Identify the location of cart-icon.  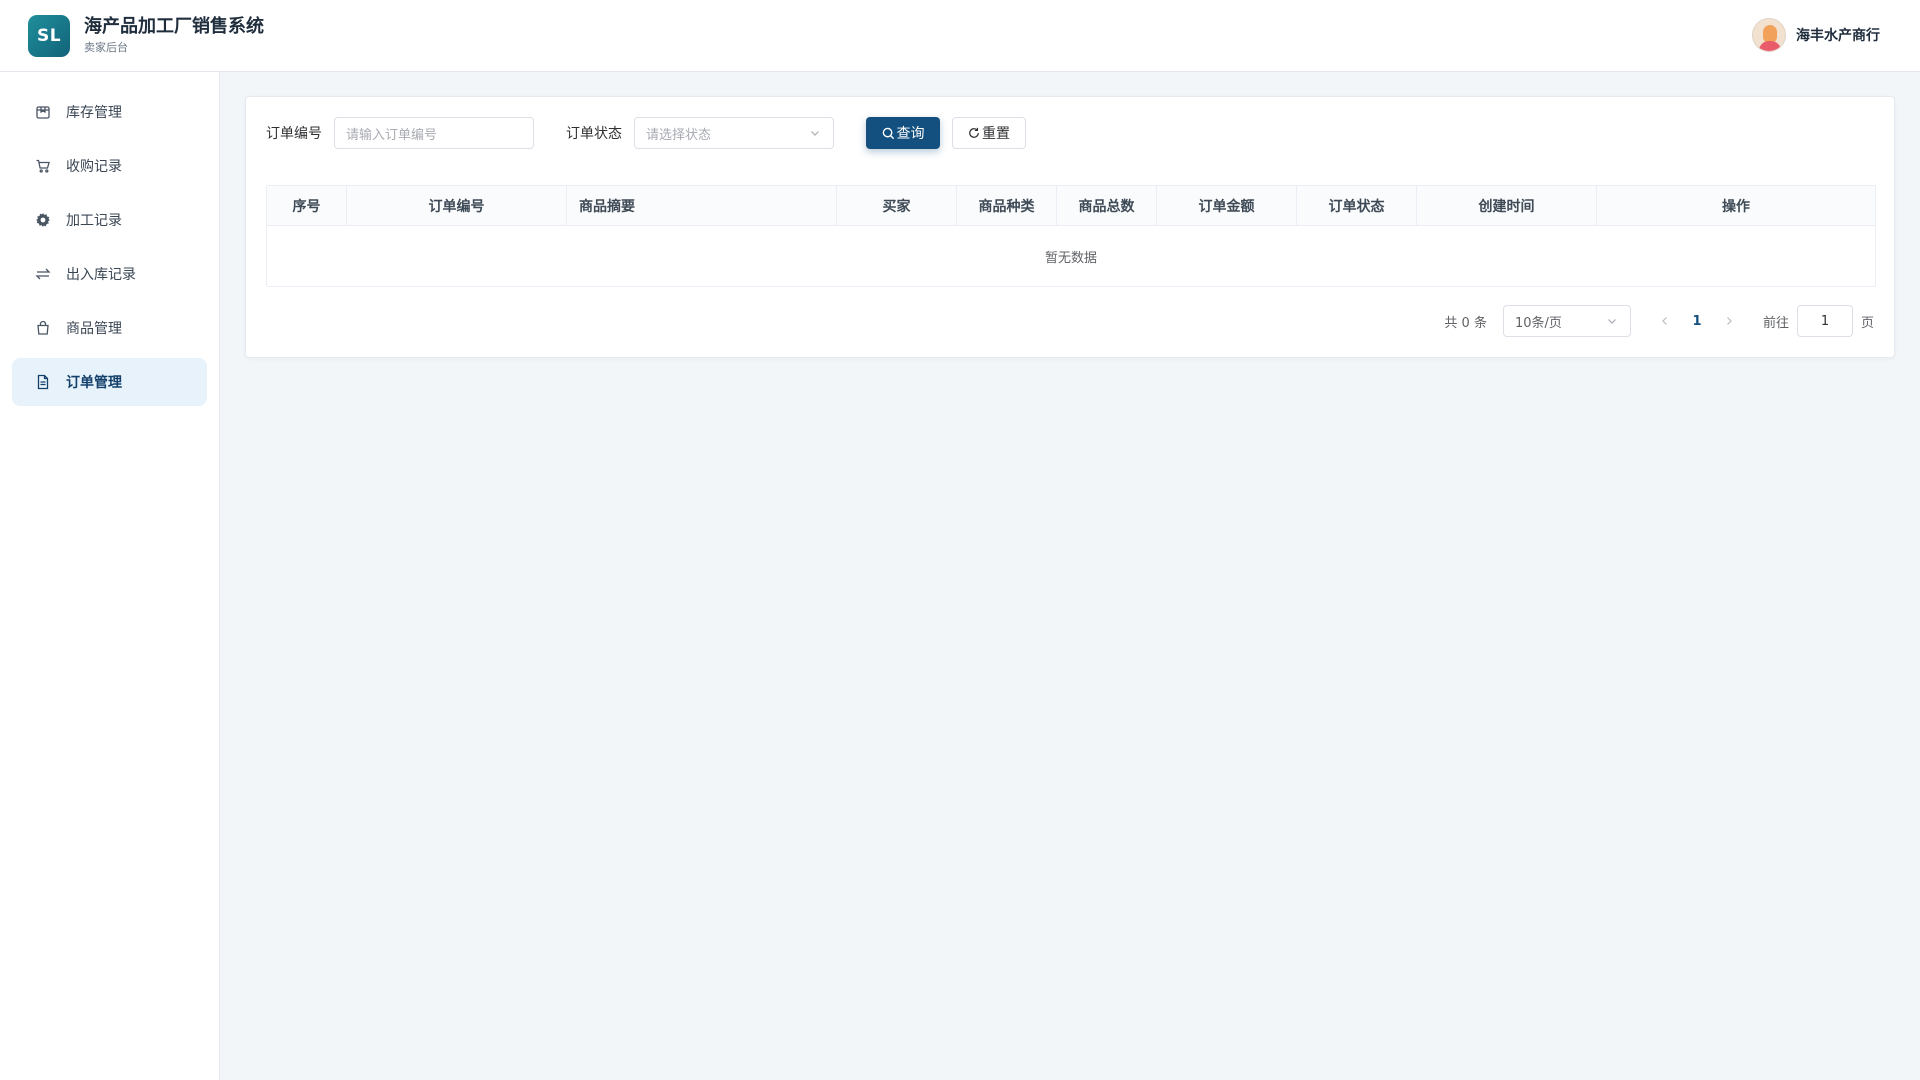
(43, 166).